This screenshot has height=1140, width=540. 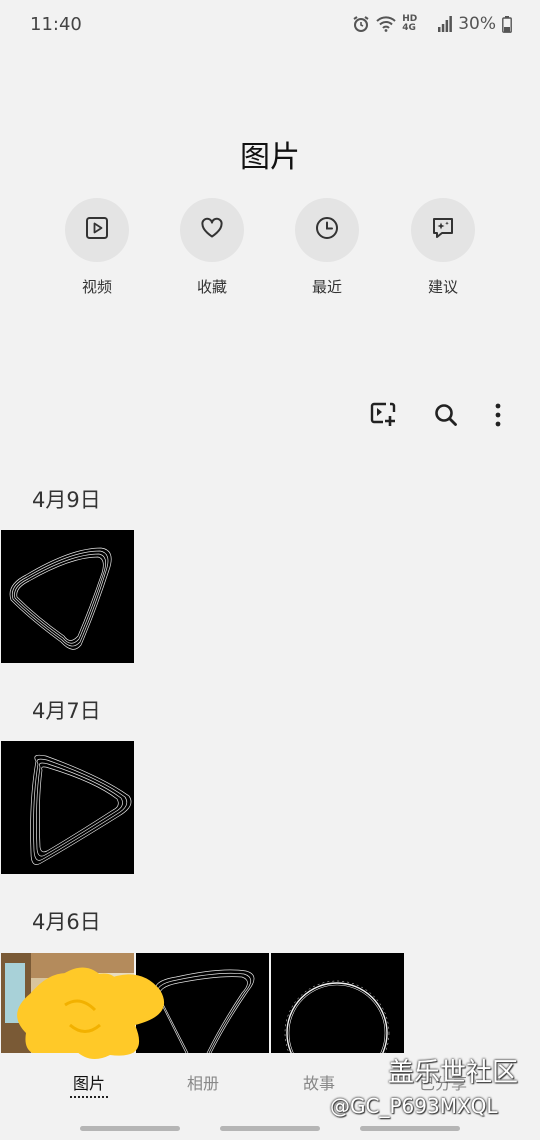 What do you see at coordinates (66, 711) in the screenshot?
I see `date-header: 4月7日` at bounding box center [66, 711].